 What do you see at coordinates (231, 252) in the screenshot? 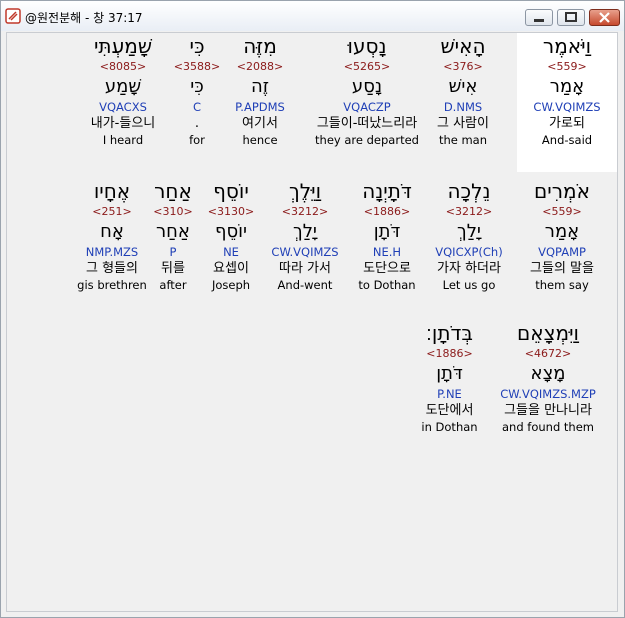
I see `parse-code: NE` at bounding box center [231, 252].